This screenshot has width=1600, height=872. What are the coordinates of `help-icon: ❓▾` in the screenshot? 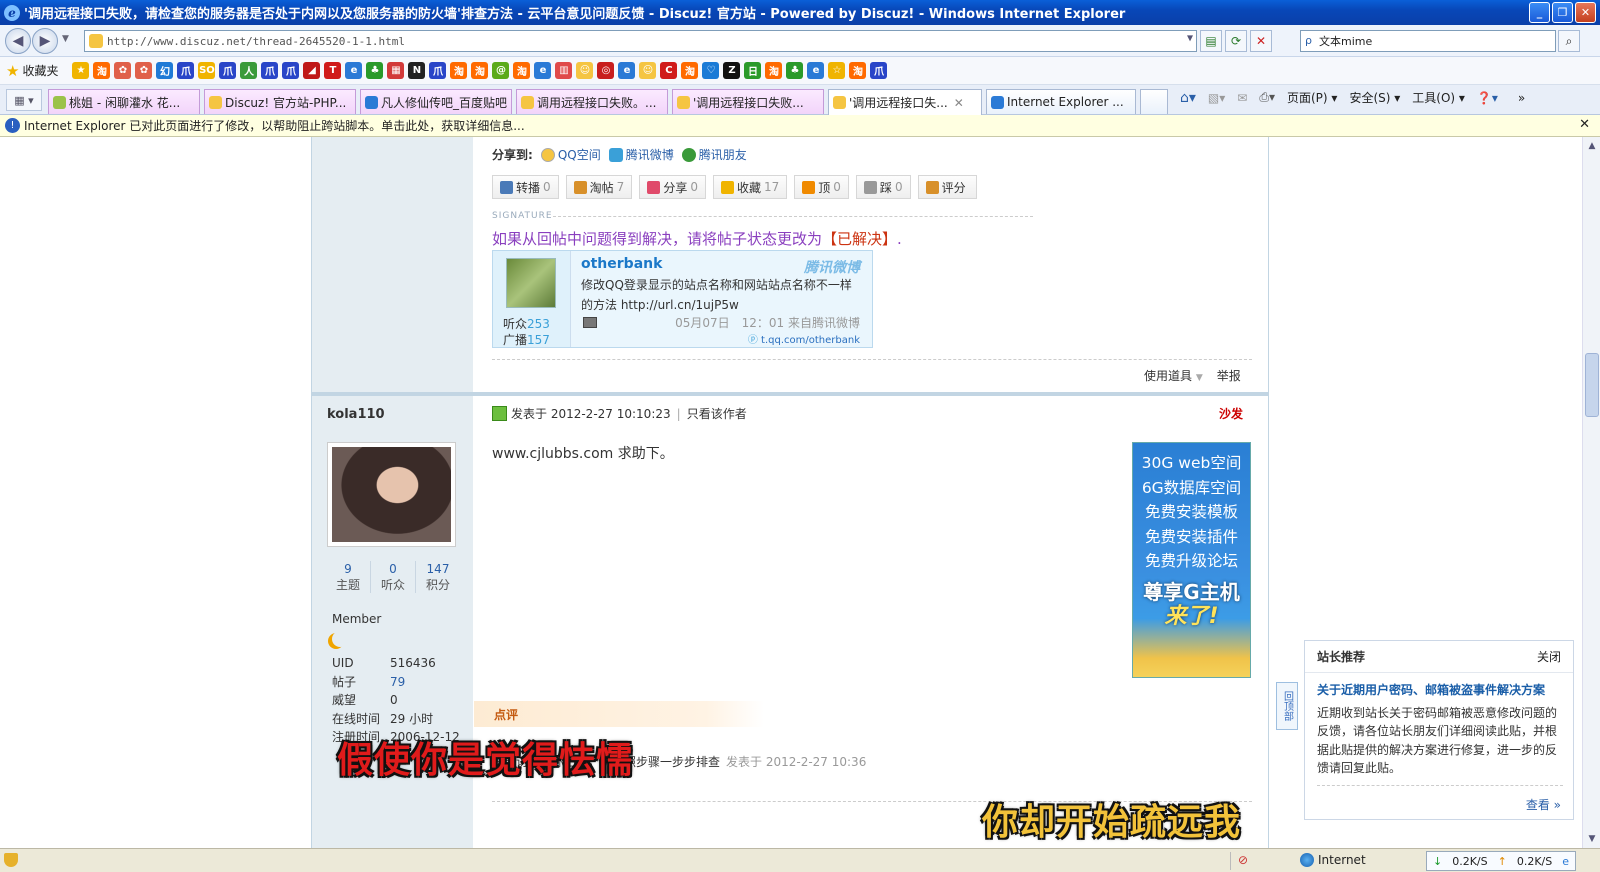 It's located at (1487, 98).